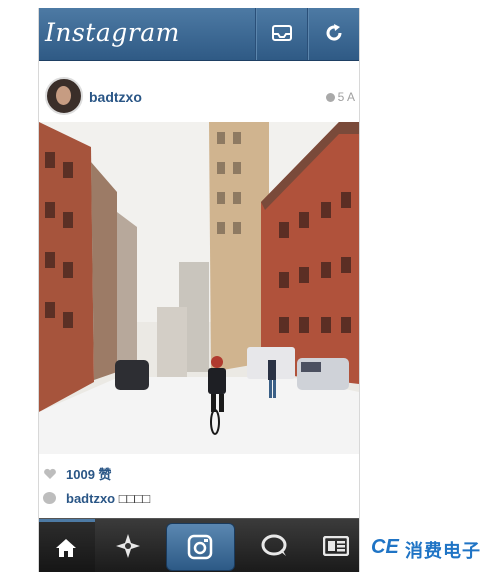 The height and width of the screenshot is (573, 500). I want to click on profile-card-icon, so click(336, 546).